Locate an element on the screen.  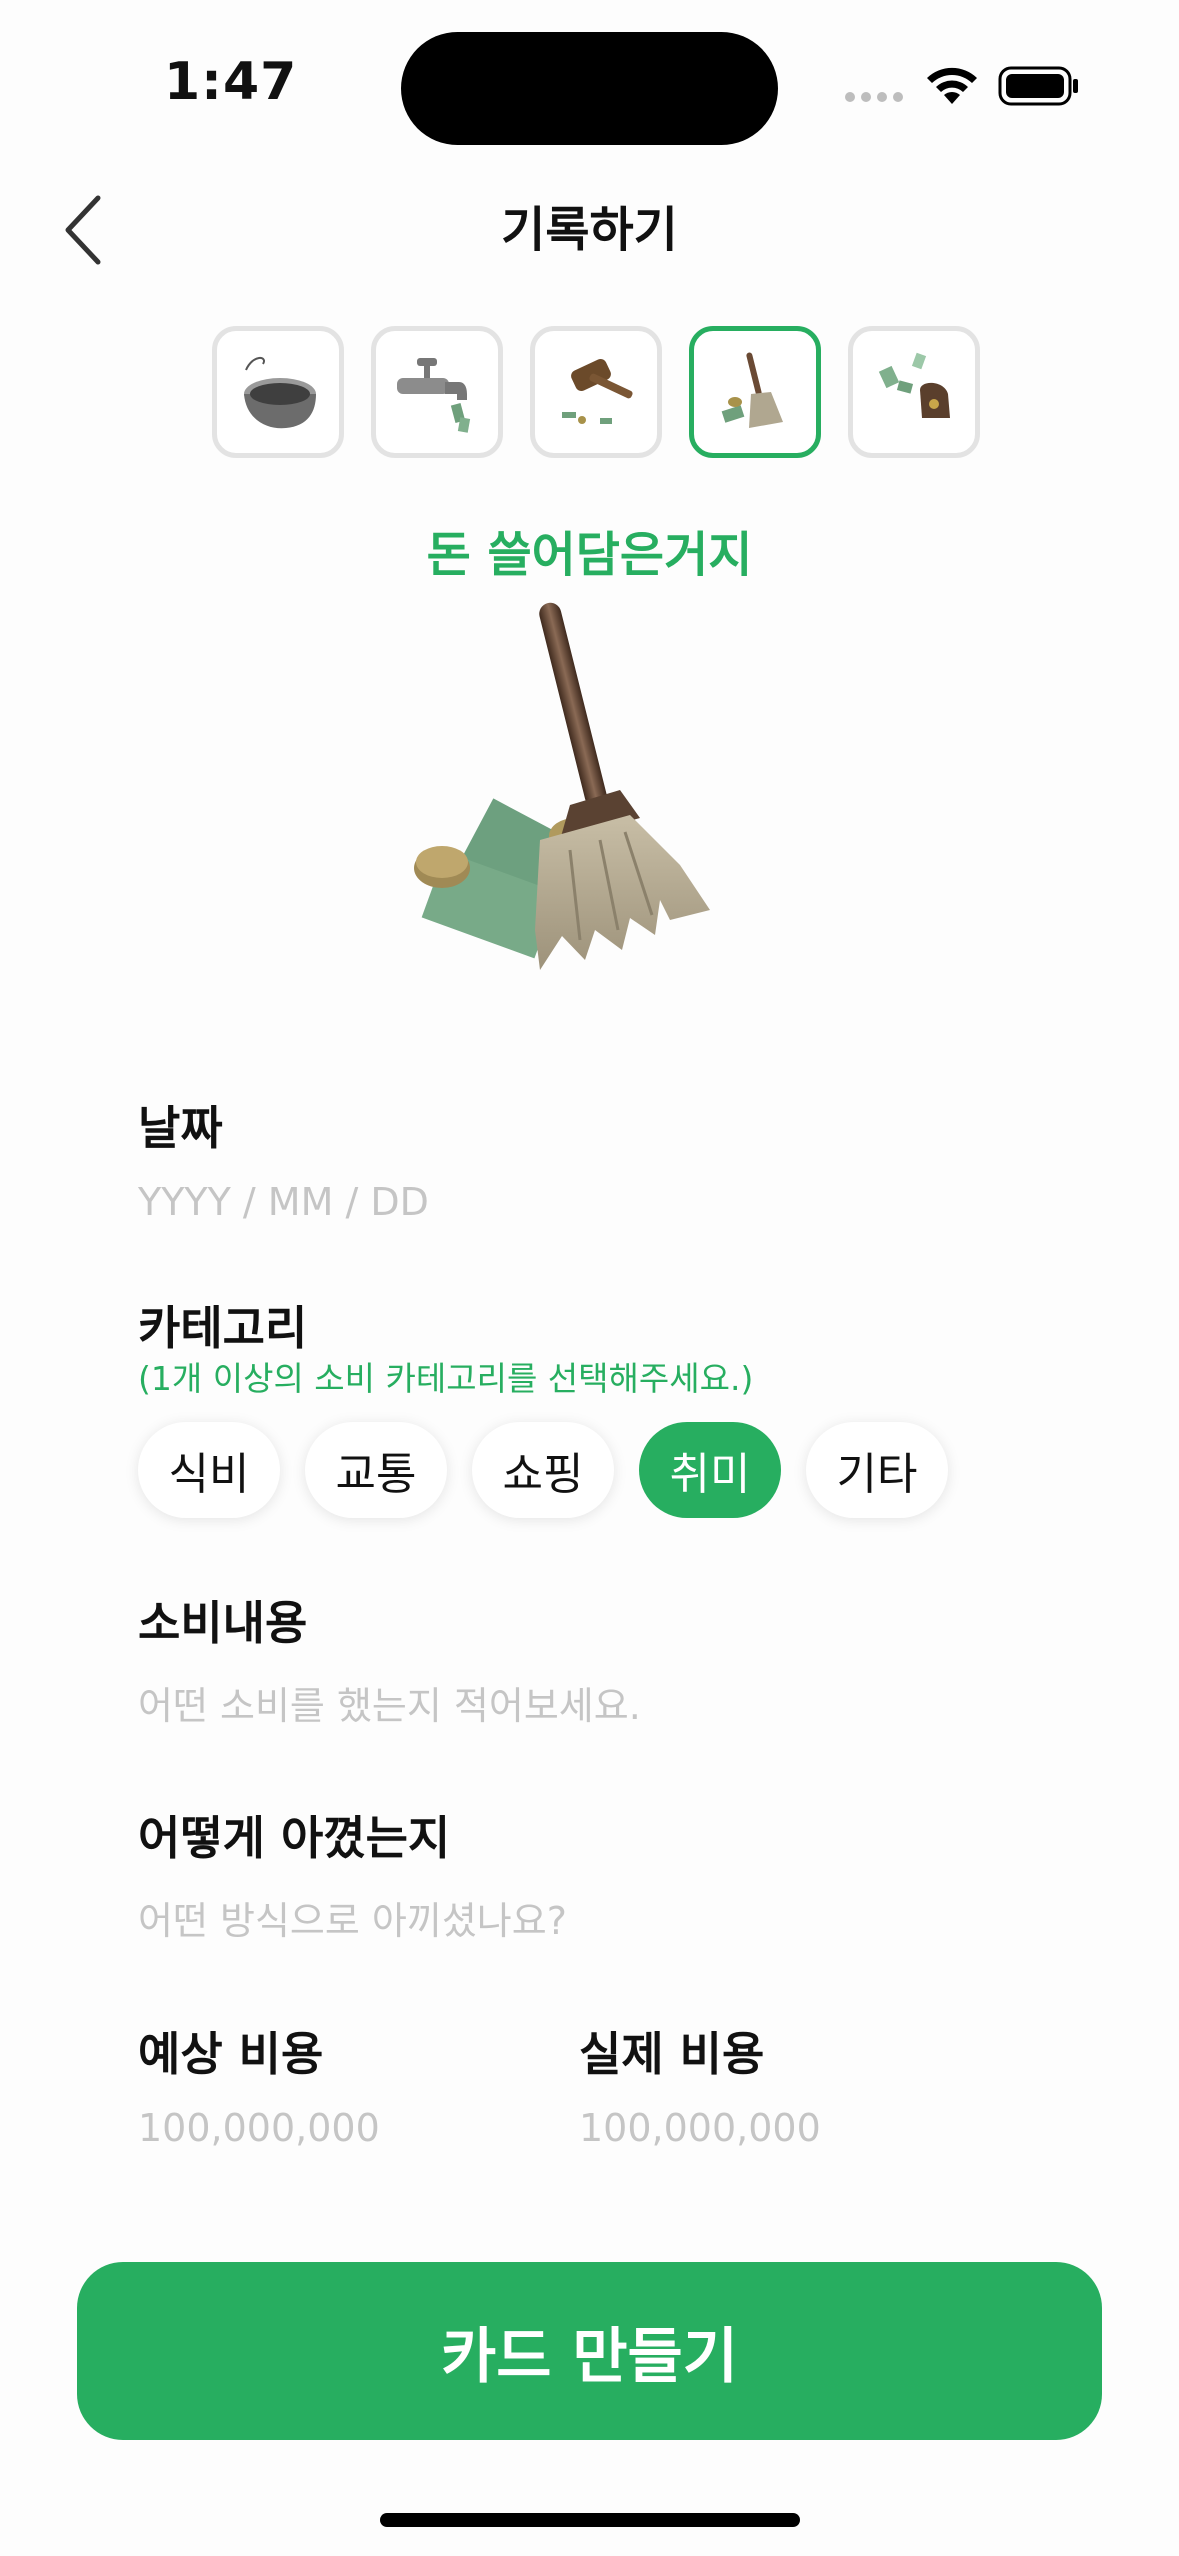
category-chips: 식비 교통 쇼핑 취미 기타 is located at coordinates (543, 1470).